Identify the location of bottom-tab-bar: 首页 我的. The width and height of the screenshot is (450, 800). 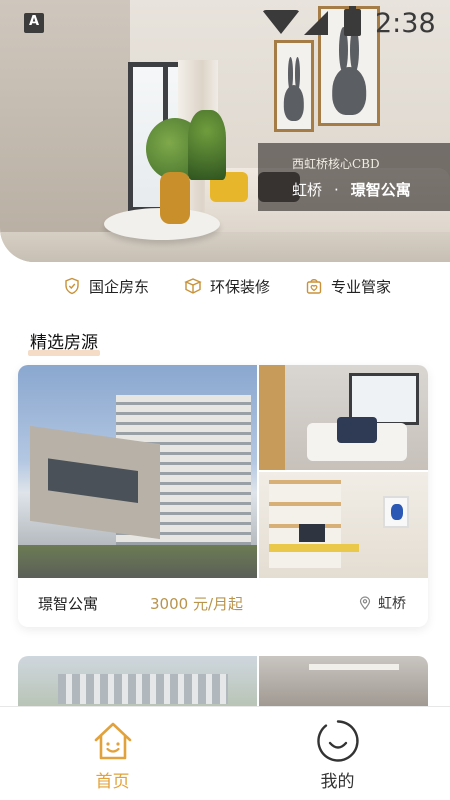
(225, 753).